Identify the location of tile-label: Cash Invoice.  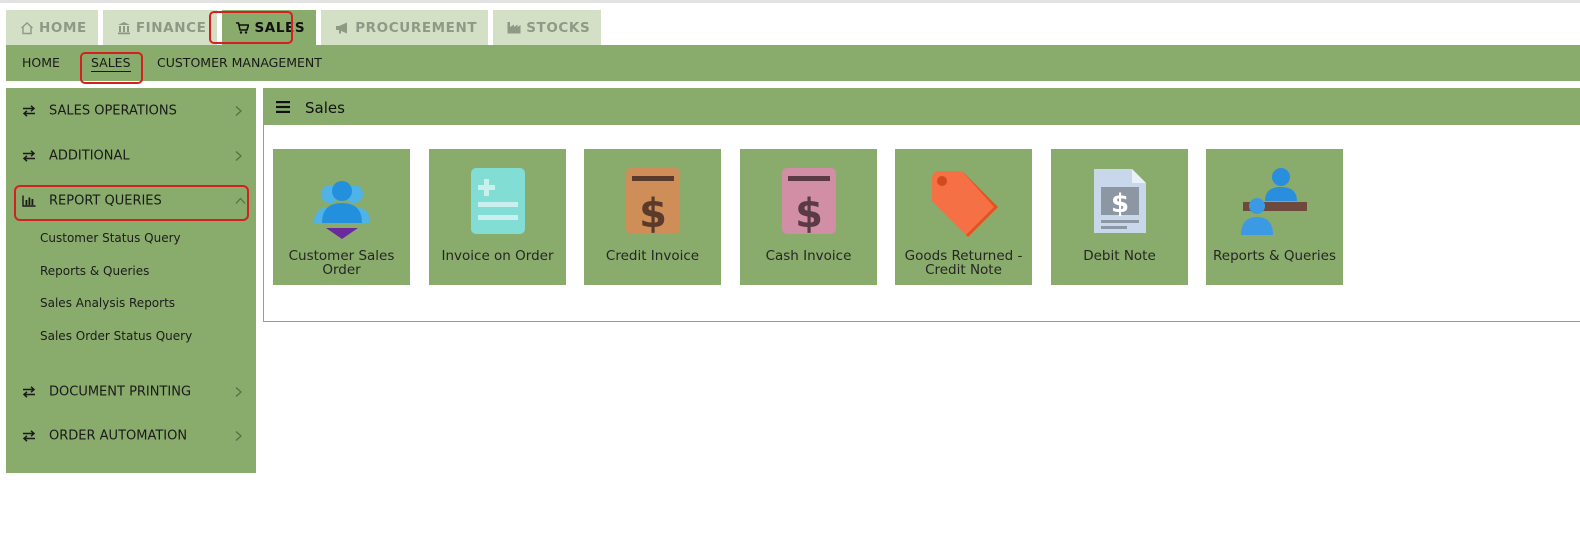
(808, 256).